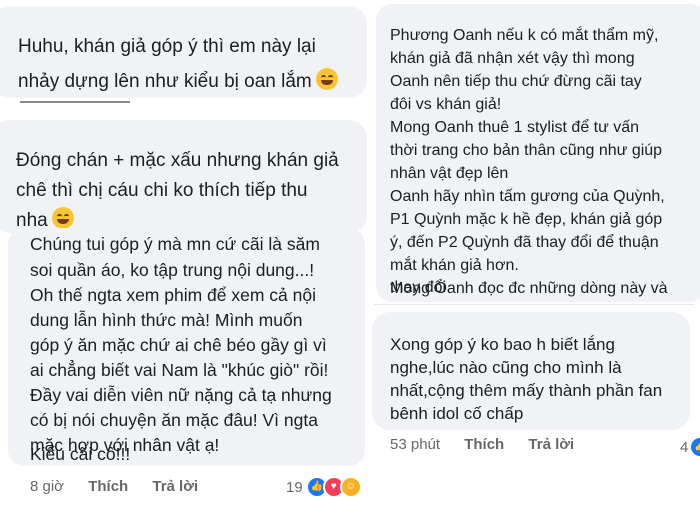 The height and width of the screenshot is (522, 700). Describe the element at coordinates (174, 420) in the screenshot. I see `comment-text-line: có bị nói chuyện ăn mặc đâu! Vì ngta` at that location.